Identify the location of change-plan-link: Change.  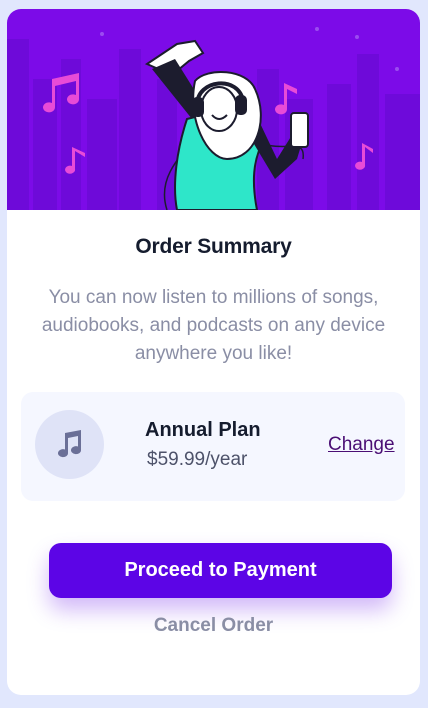
(361, 445).